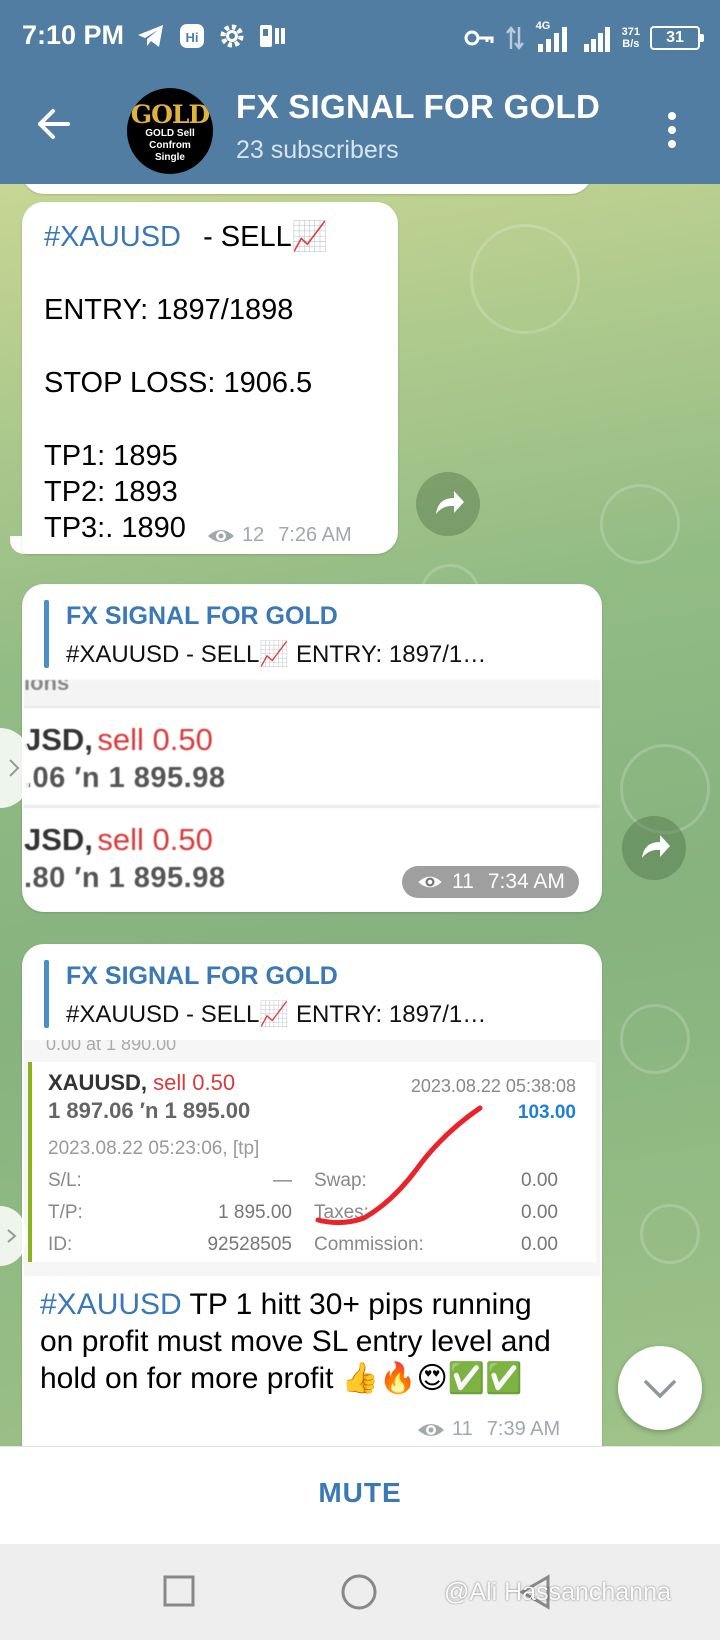 Image resolution: width=720 pixels, height=1640 pixels. I want to click on chevron-down-icon, so click(660, 1389).